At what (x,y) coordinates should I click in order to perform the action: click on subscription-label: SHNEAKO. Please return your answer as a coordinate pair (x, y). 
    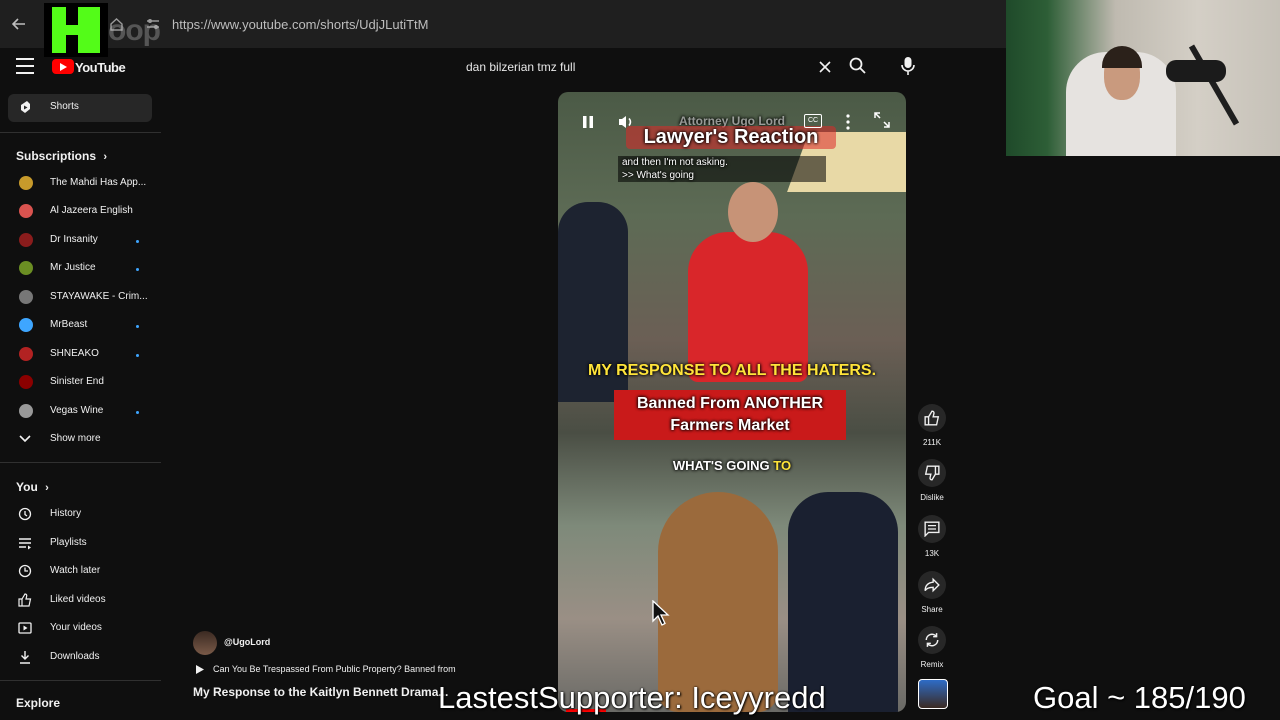
    Looking at the image, I should click on (74, 353).